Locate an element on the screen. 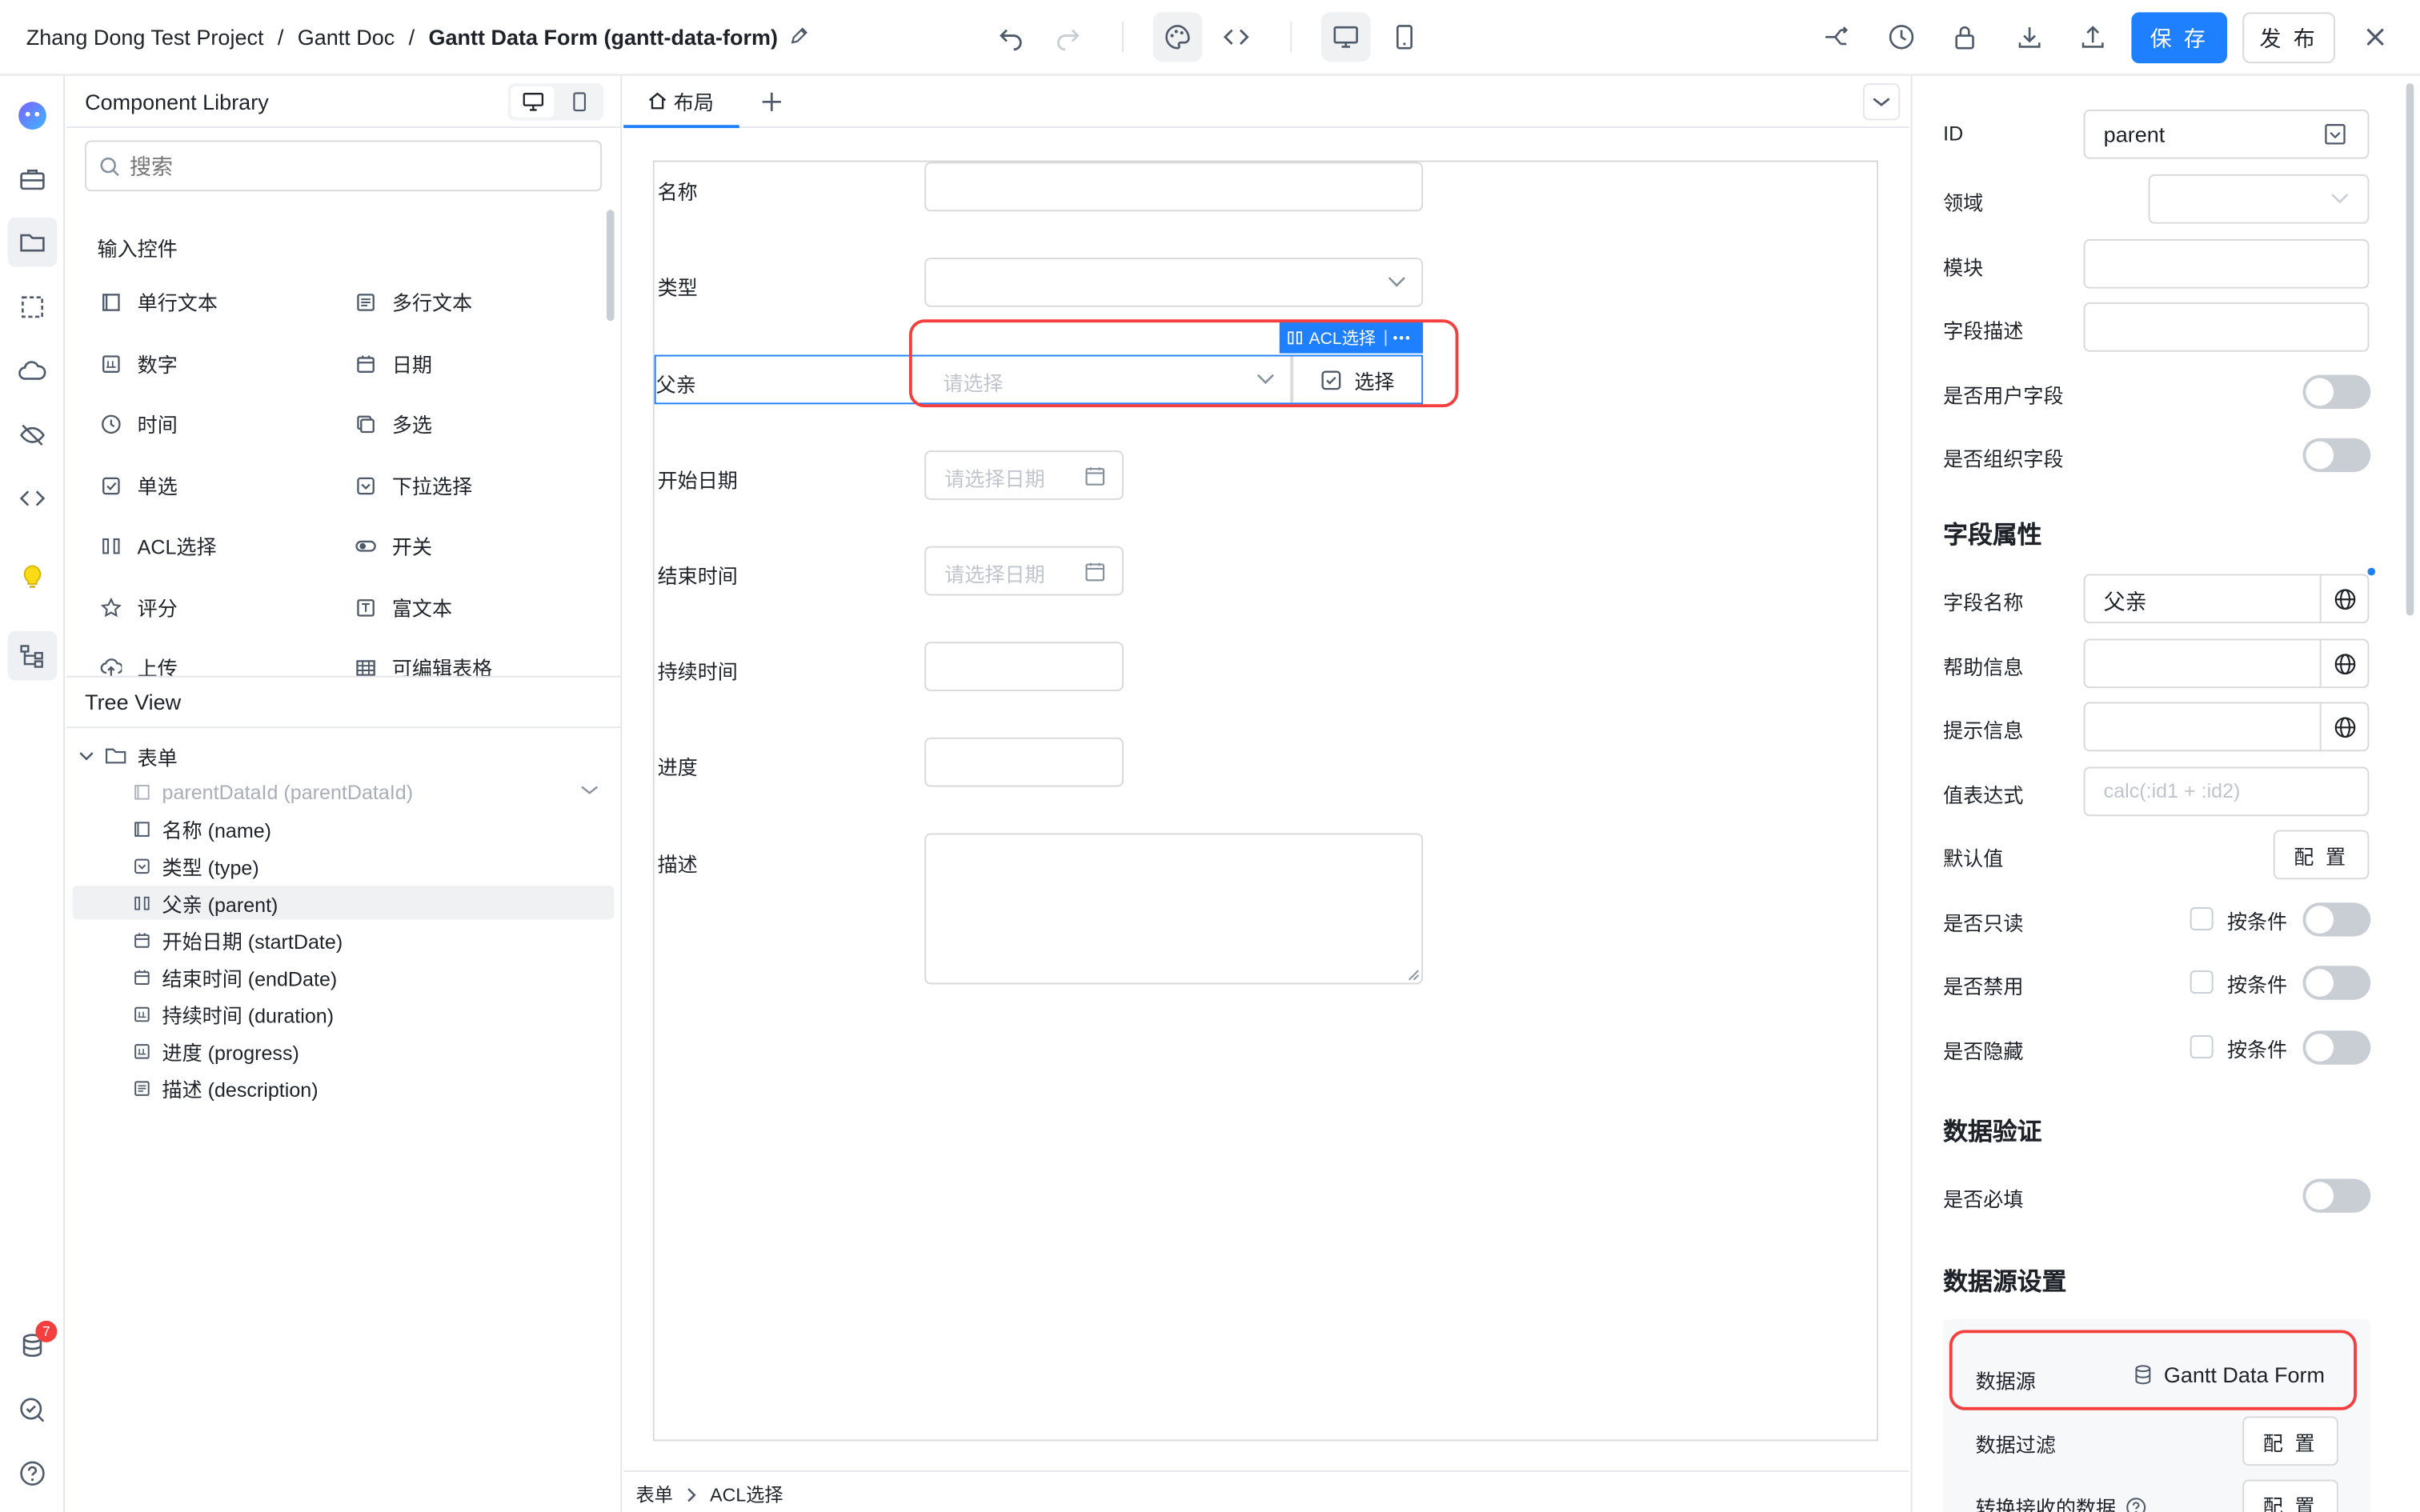 This screenshot has height=1512, width=2420. name-input is located at coordinates (1174, 187).